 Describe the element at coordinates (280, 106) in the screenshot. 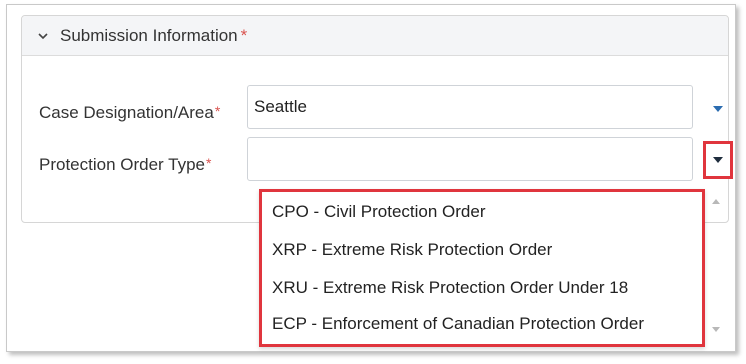

I see `case-designation-value: Seattle` at that location.